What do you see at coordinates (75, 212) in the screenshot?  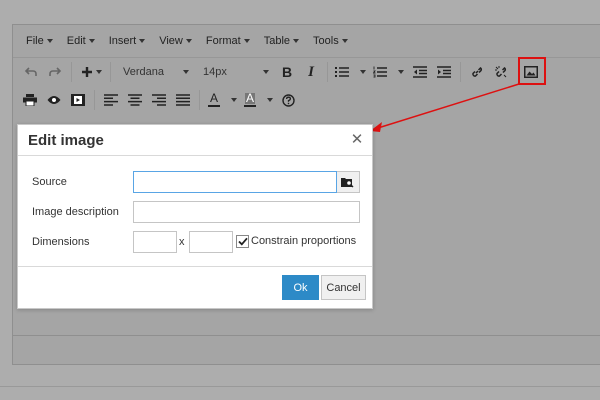 I see `description-label: Image description` at bounding box center [75, 212].